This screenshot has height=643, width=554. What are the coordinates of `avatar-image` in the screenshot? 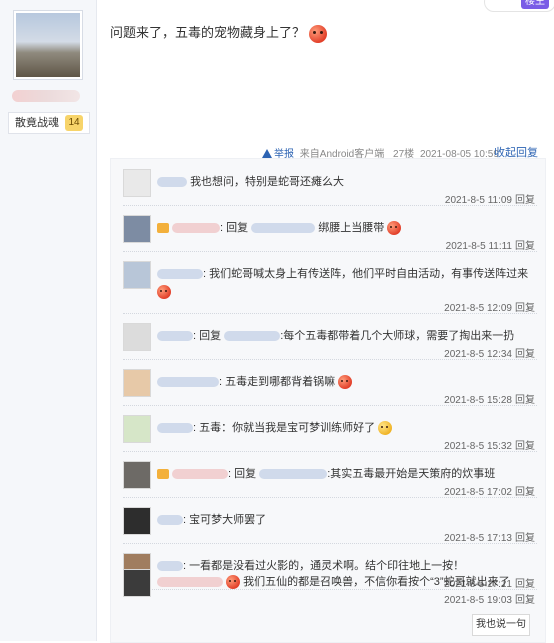 It's located at (48, 45).